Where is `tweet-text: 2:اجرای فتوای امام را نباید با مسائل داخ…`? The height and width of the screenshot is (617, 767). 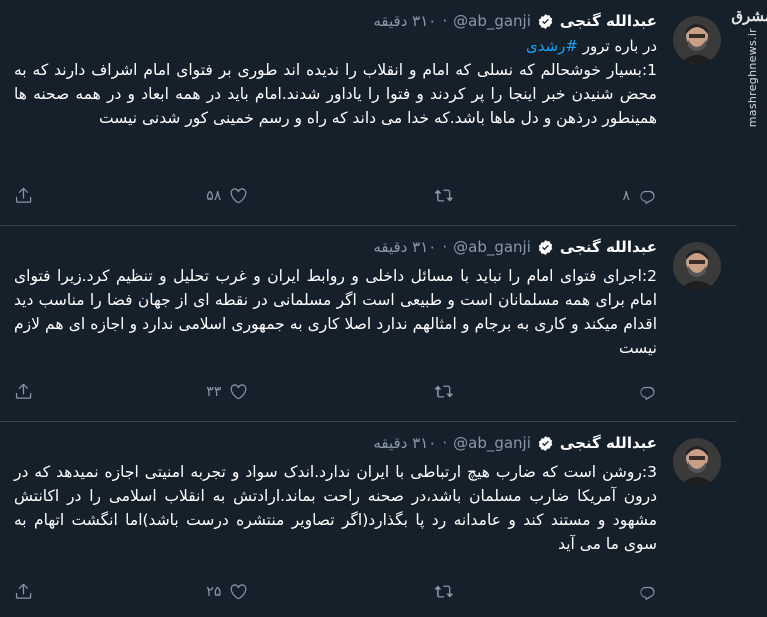
tweet-text: 2:اجرای فتوای امام را نباید با مسائل داخ… is located at coordinates (335, 312).